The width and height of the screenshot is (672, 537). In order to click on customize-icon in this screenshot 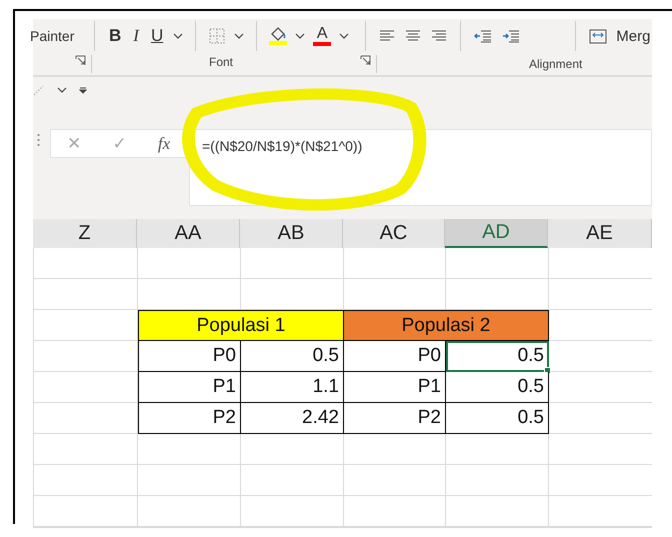, I will do `click(83, 90)`.